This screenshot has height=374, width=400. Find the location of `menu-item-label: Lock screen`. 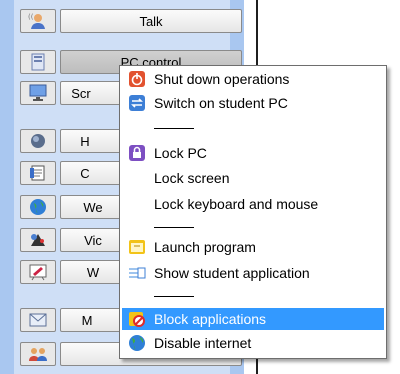

menu-item-label: Lock screen is located at coordinates (192, 178).